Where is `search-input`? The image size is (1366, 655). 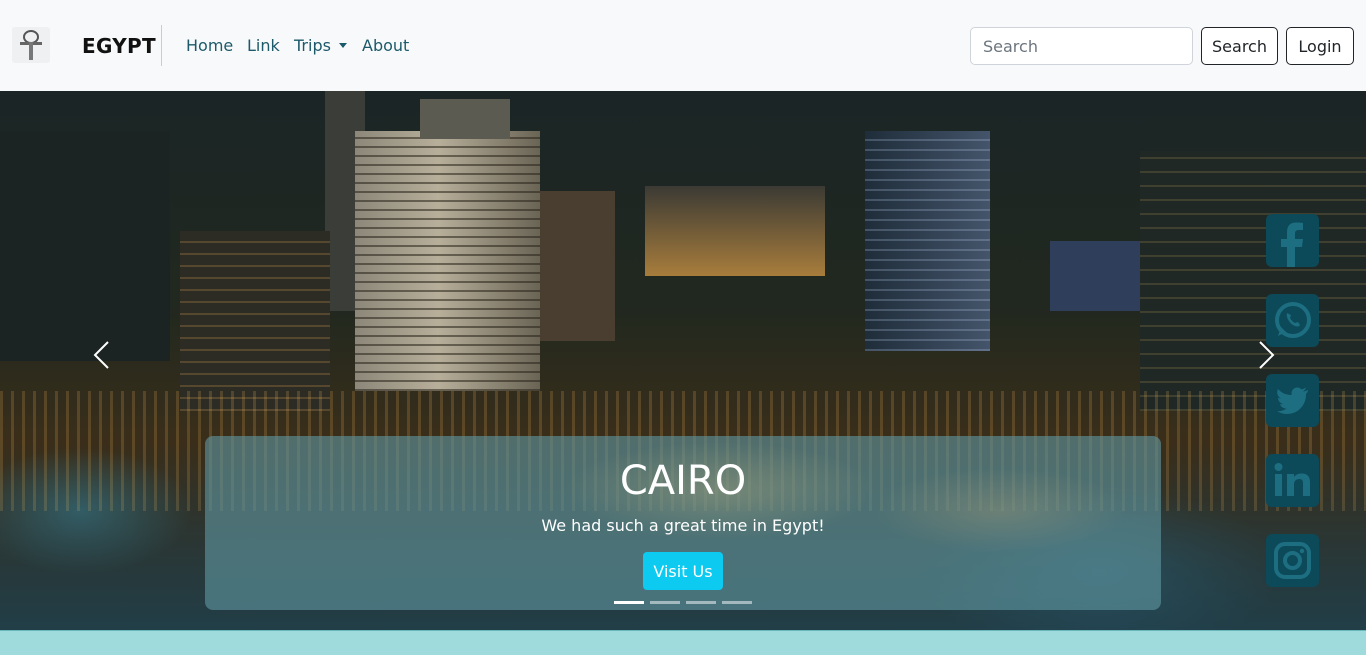
search-input is located at coordinates (1081, 46).